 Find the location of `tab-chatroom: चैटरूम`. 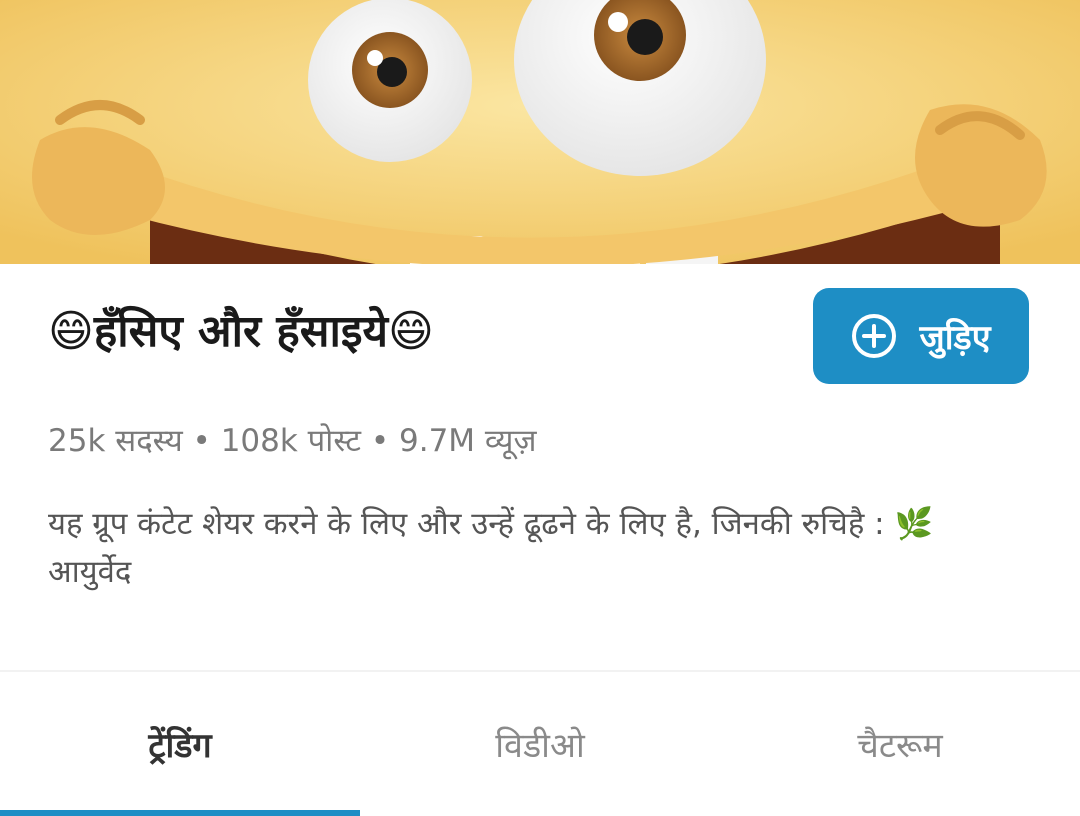

tab-chatroom: चैटरूम is located at coordinates (900, 744).